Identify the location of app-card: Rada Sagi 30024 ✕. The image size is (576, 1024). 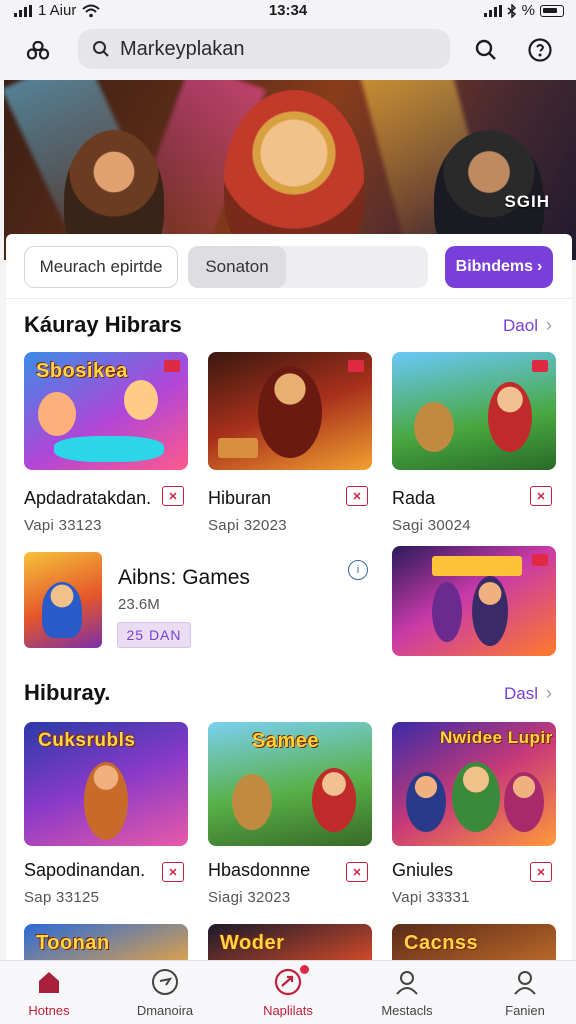
(474, 443).